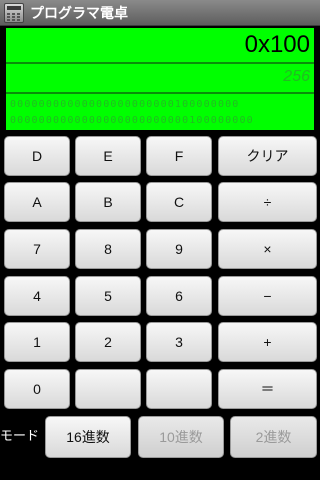 Image resolution: width=320 pixels, height=480 pixels. I want to click on hex-readout: 0x100, so click(277, 44).